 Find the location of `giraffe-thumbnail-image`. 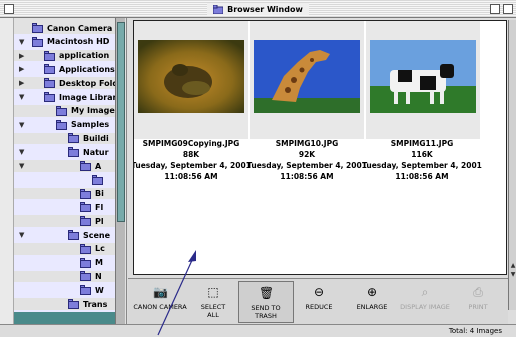

giraffe-thumbnail-image is located at coordinates (307, 76).